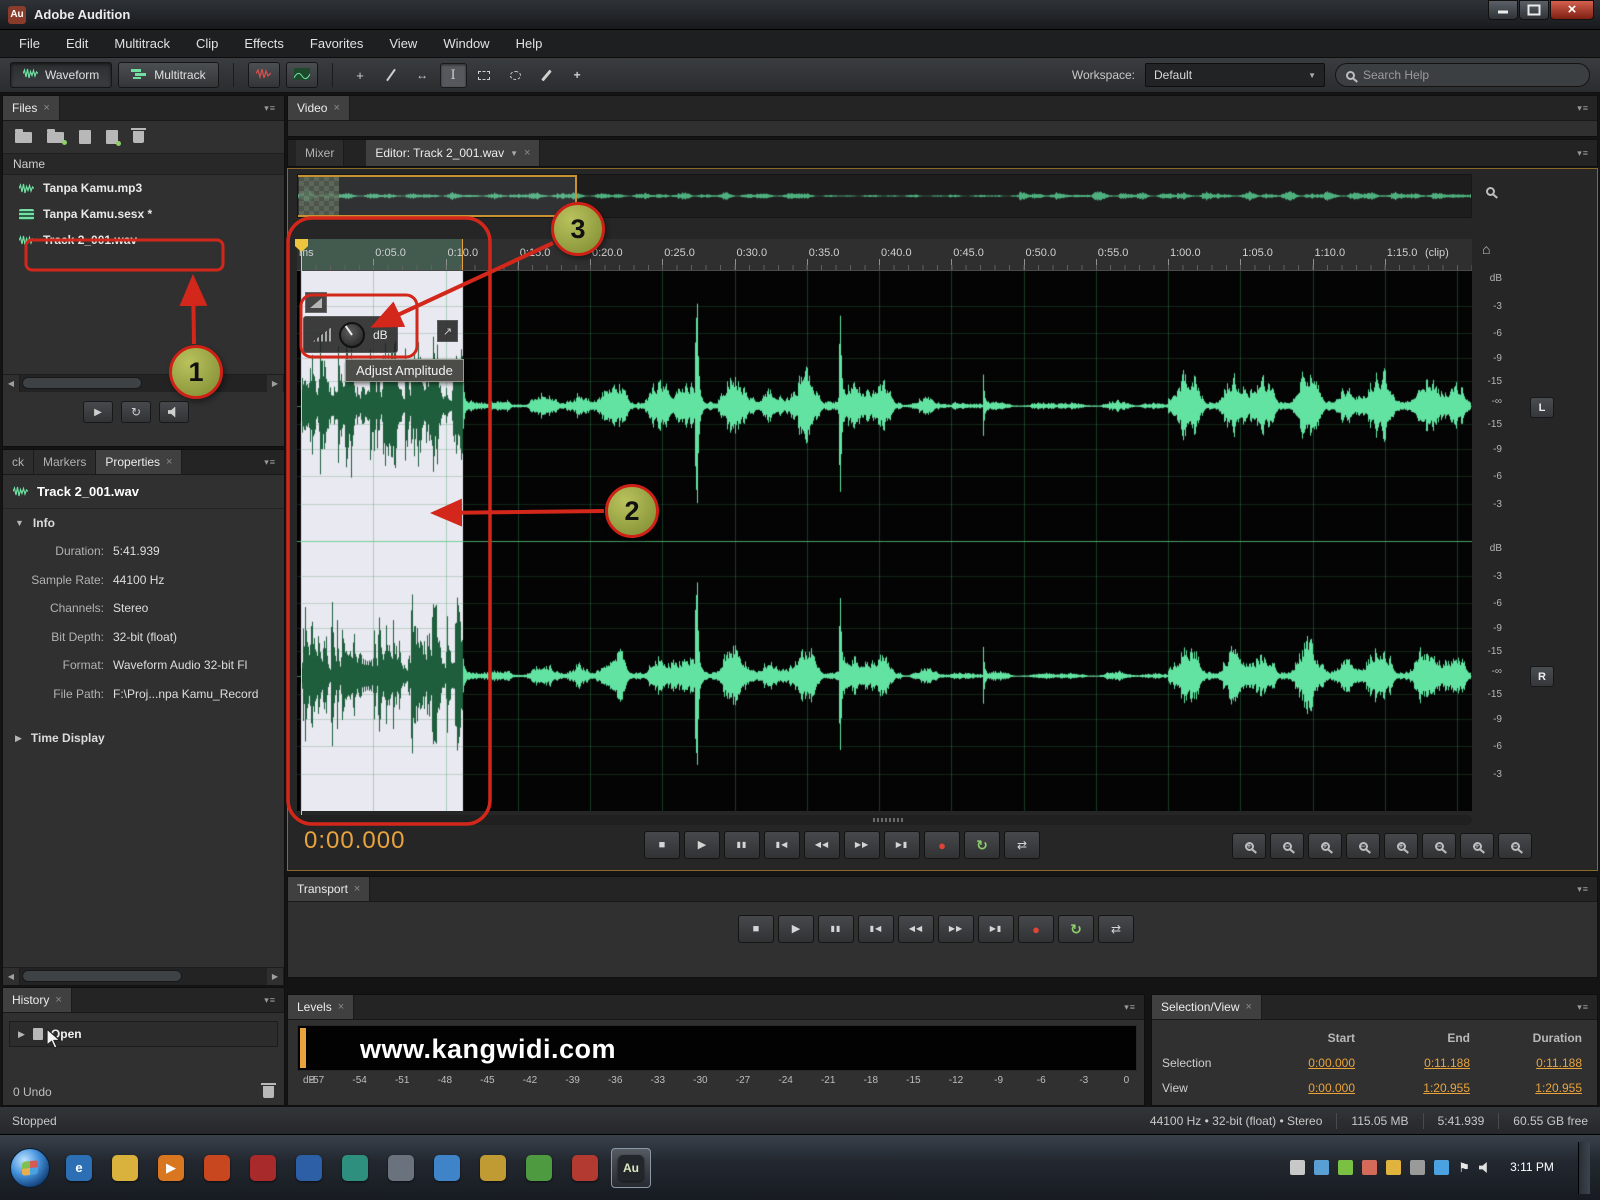 This screenshot has height=1200, width=1600. I want to click on waveform-view-button: Waveform, so click(61, 75).